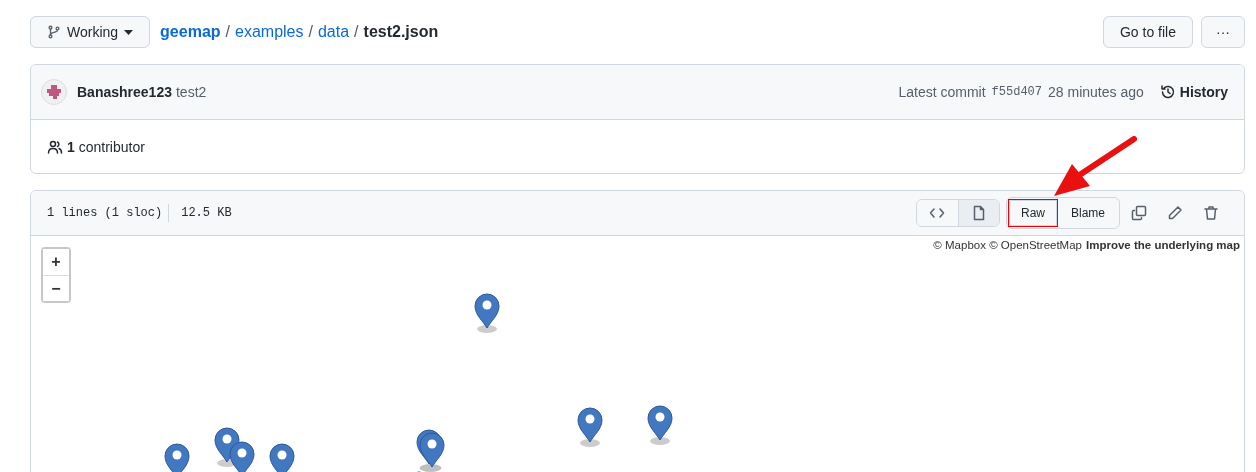 The image size is (1256, 472). Describe the element at coordinates (191, 92) in the screenshot. I see `commit-message: test2` at that location.